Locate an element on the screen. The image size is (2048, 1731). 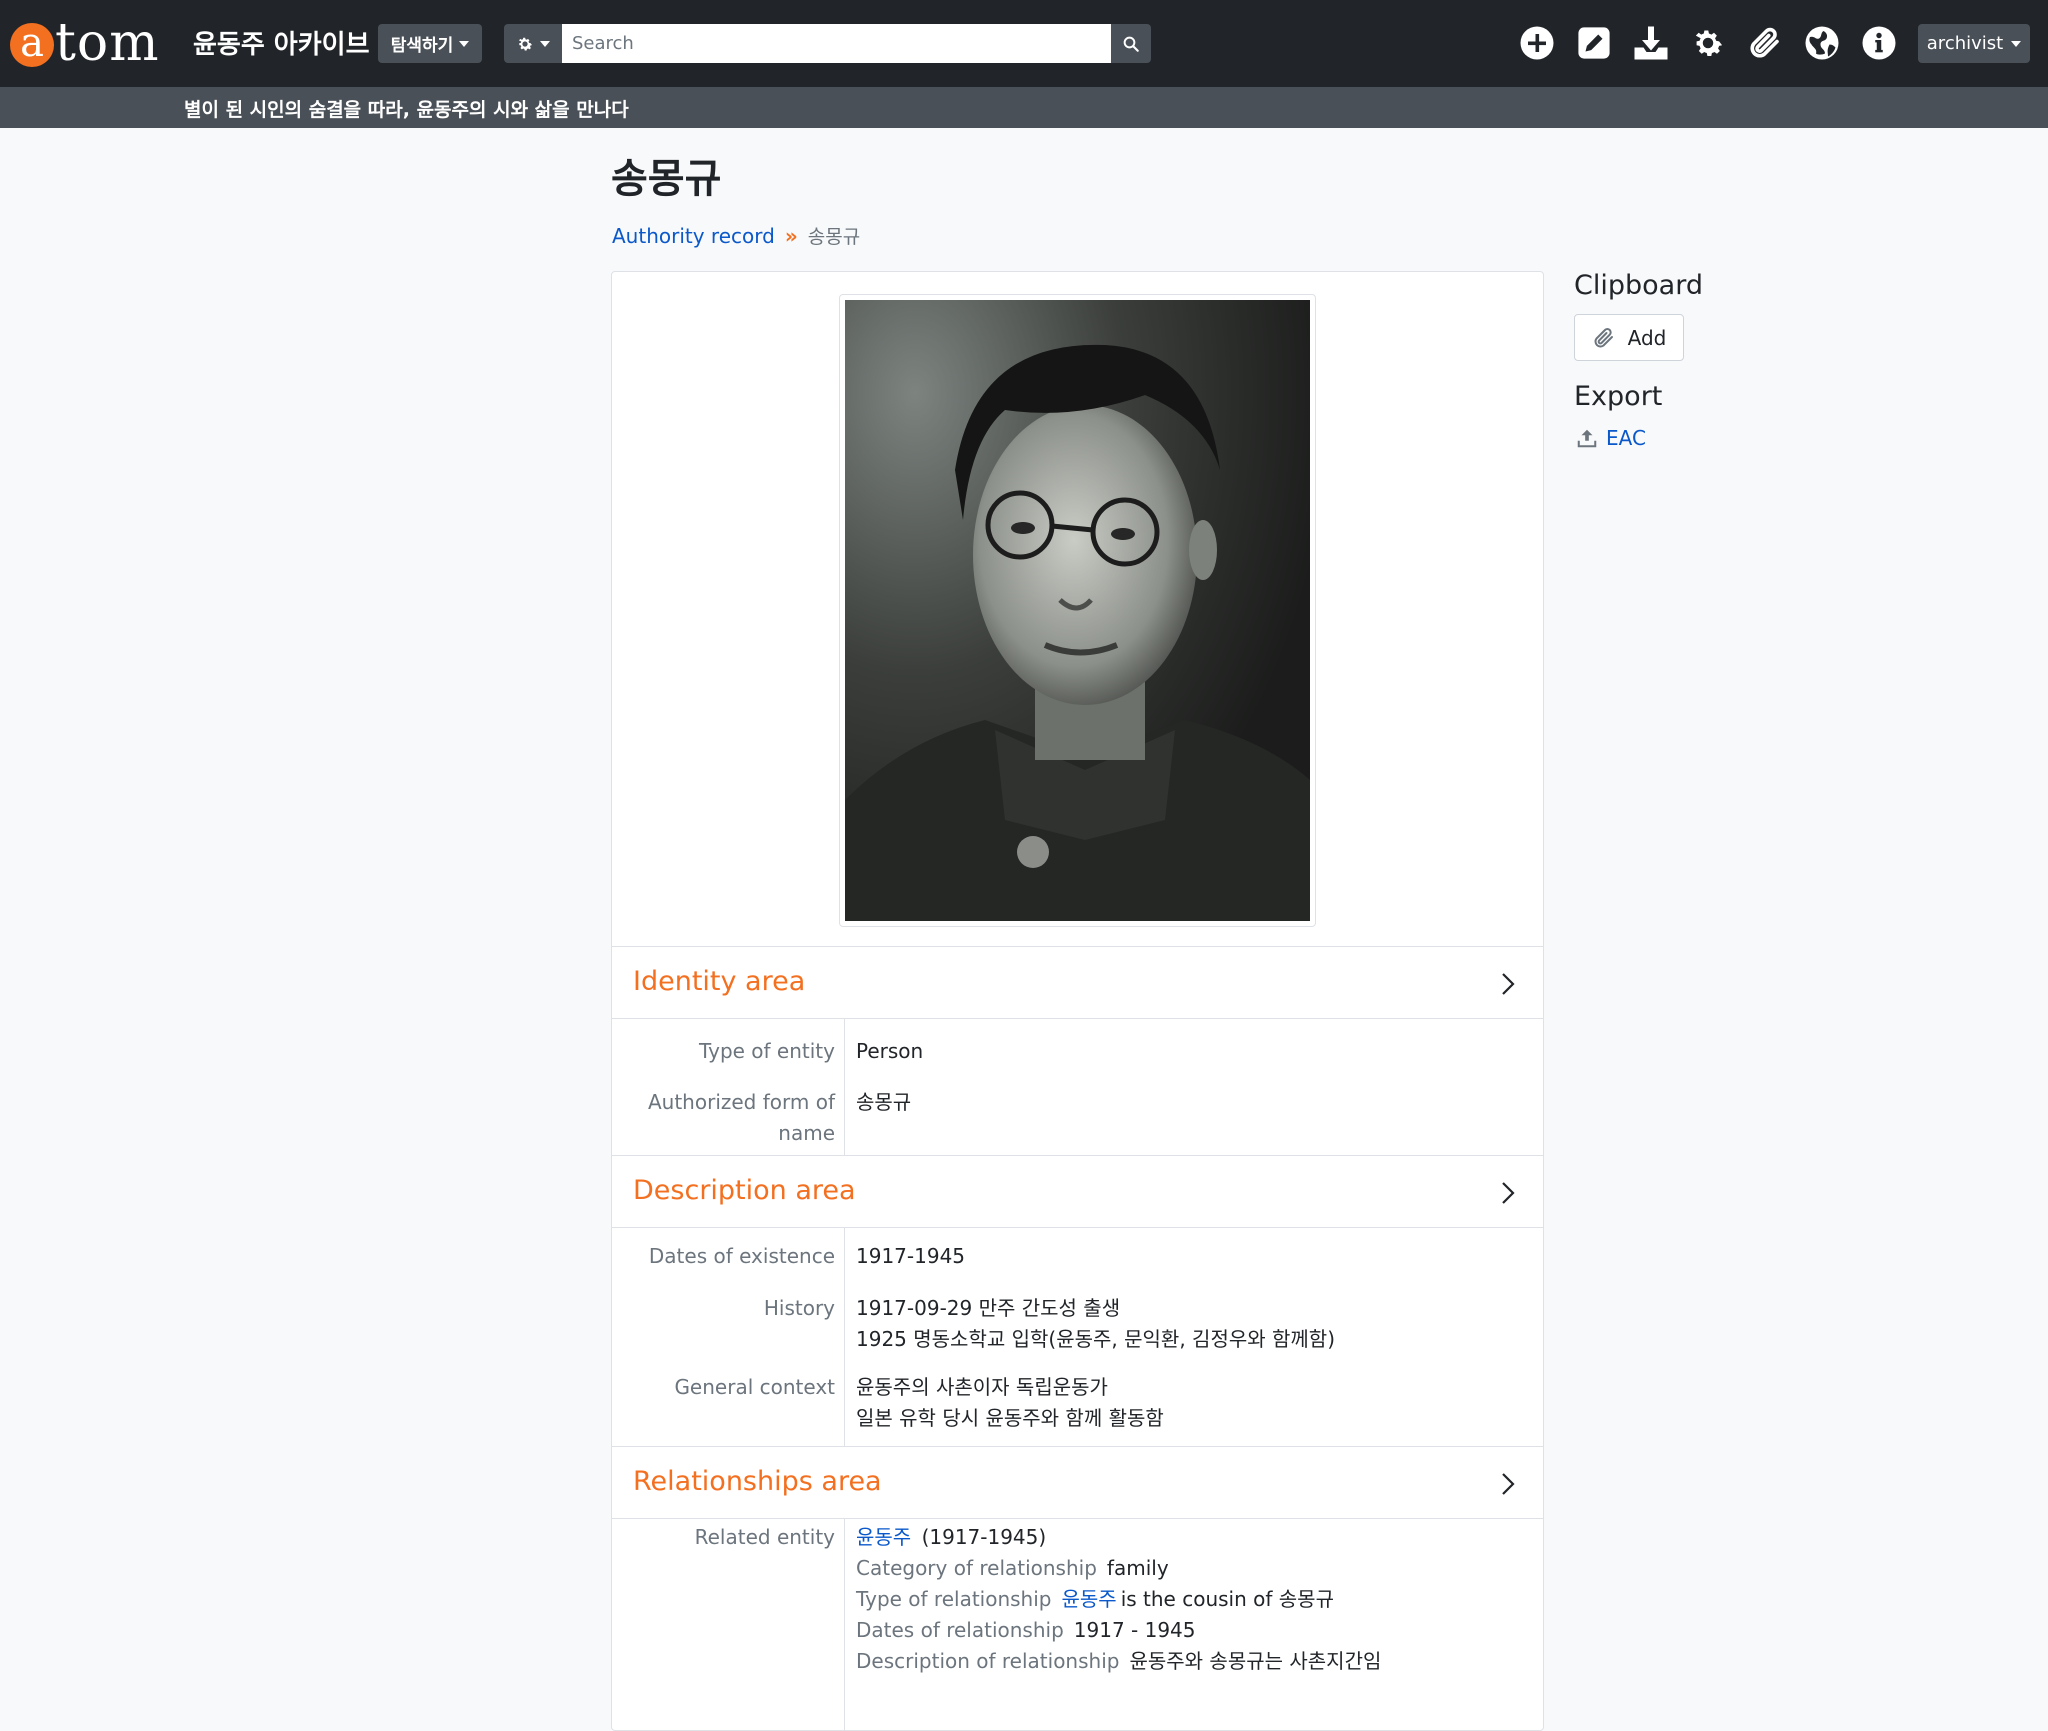
top-navbar: a tom 윤동주 아카이브 탐색하기 archivist is located at coordinates (1024, 43).